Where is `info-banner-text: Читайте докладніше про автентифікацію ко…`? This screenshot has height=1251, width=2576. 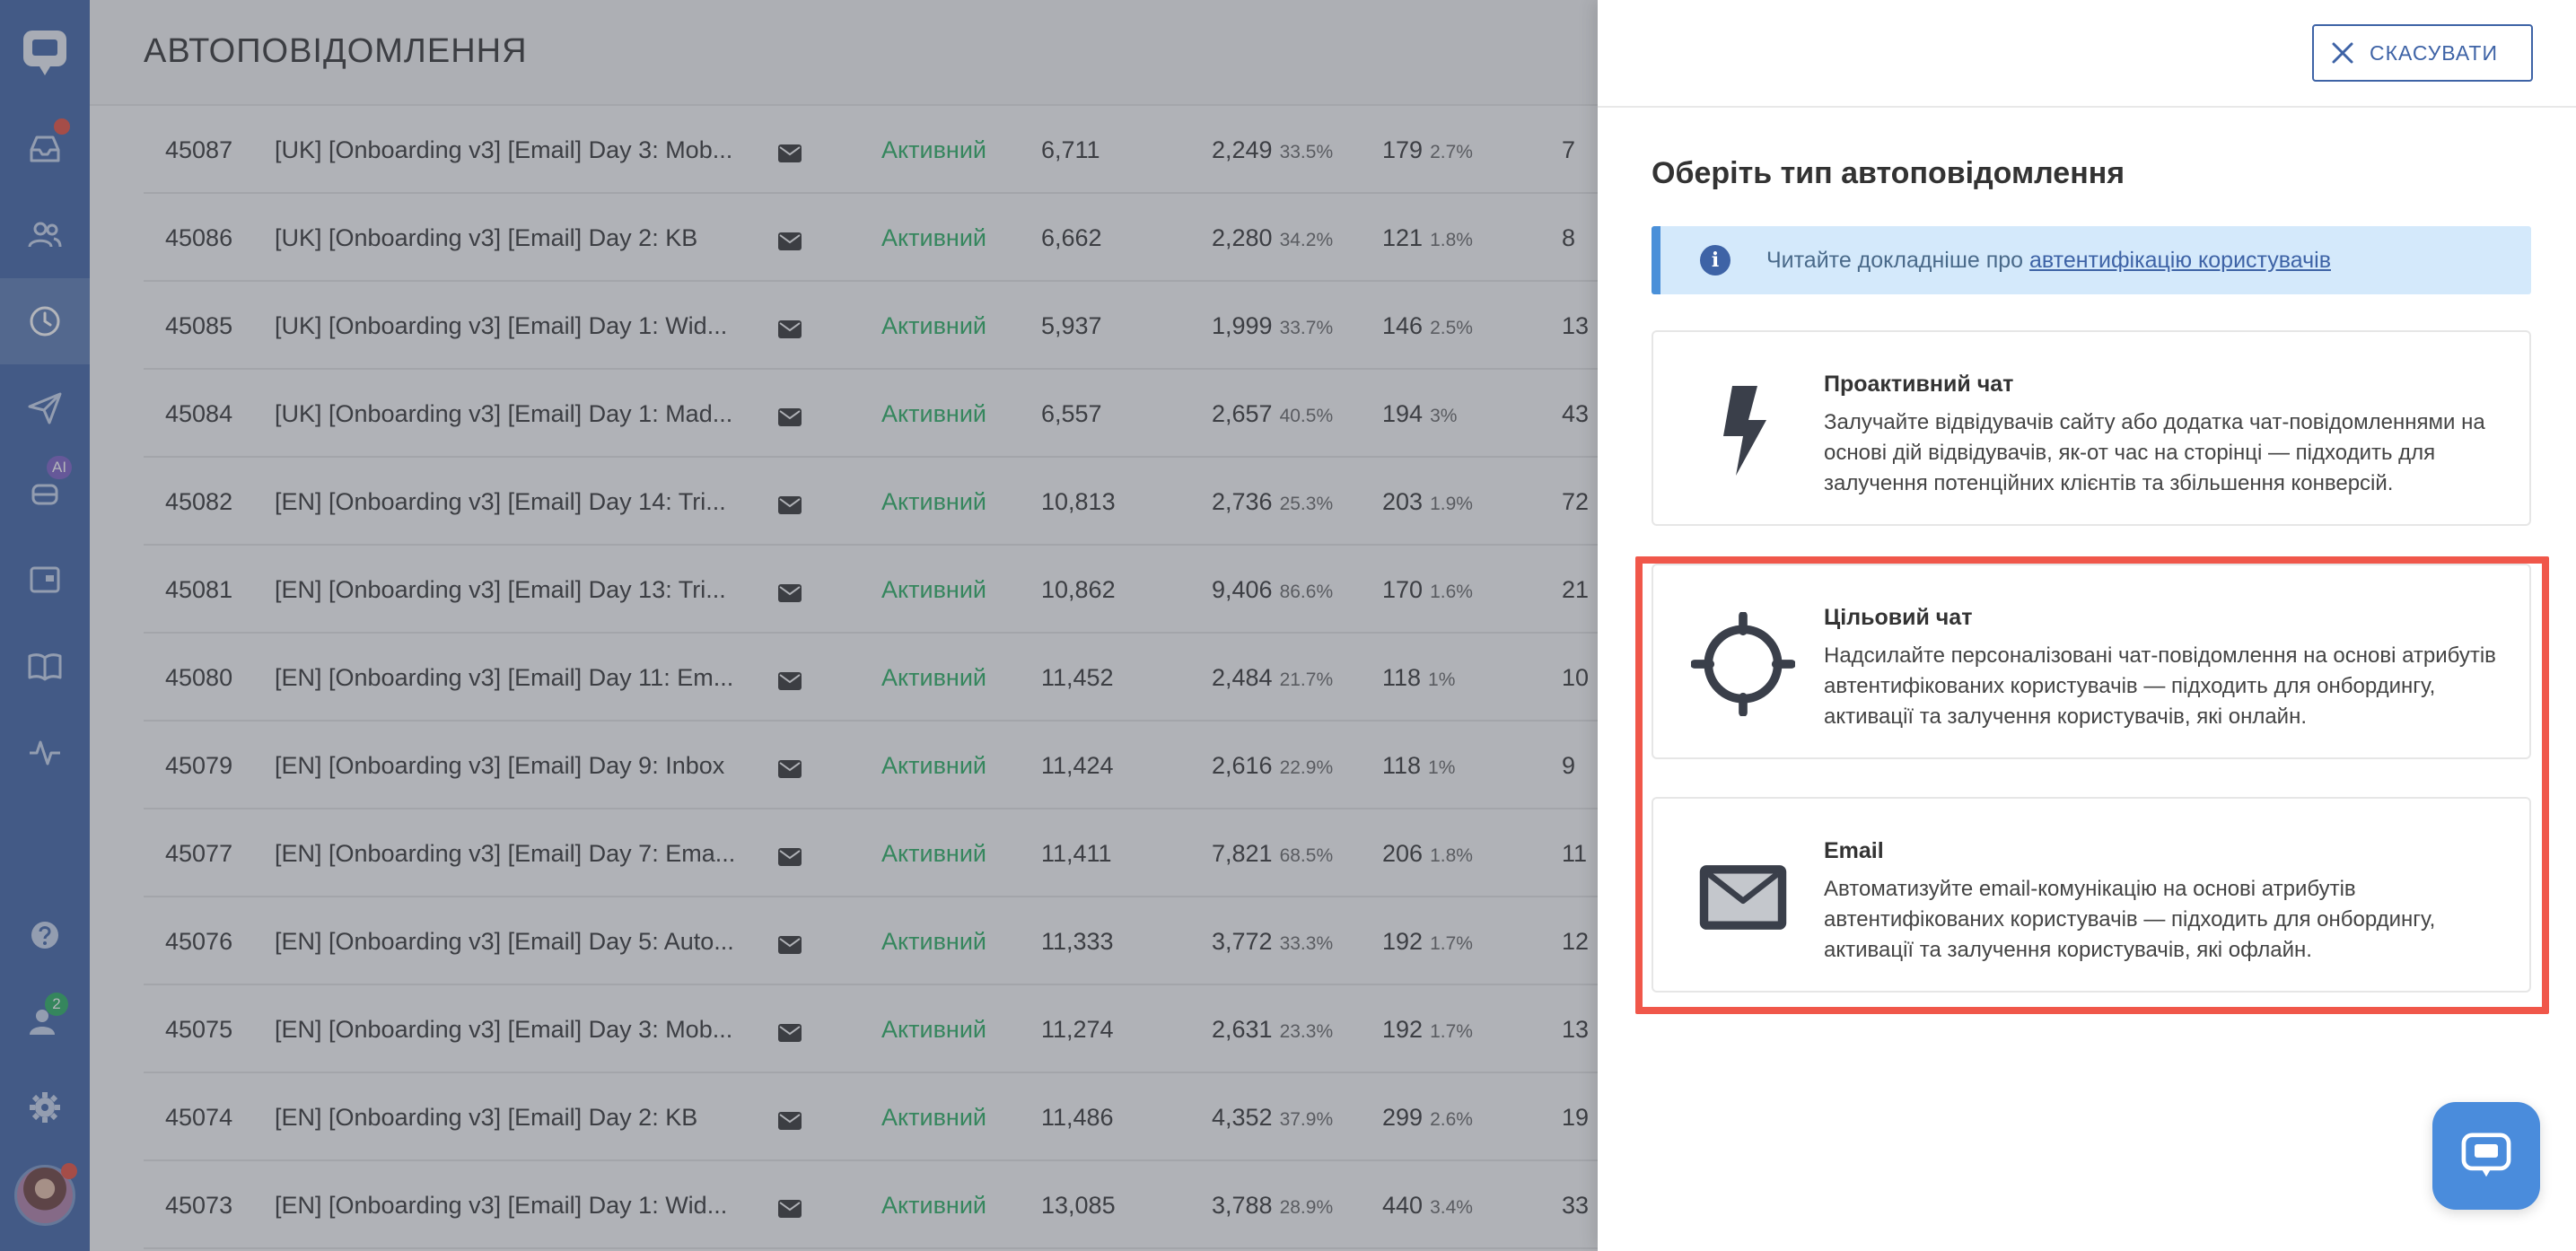
info-banner-text: Читайте докладніше про автентифікацію ко… is located at coordinates (2048, 261).